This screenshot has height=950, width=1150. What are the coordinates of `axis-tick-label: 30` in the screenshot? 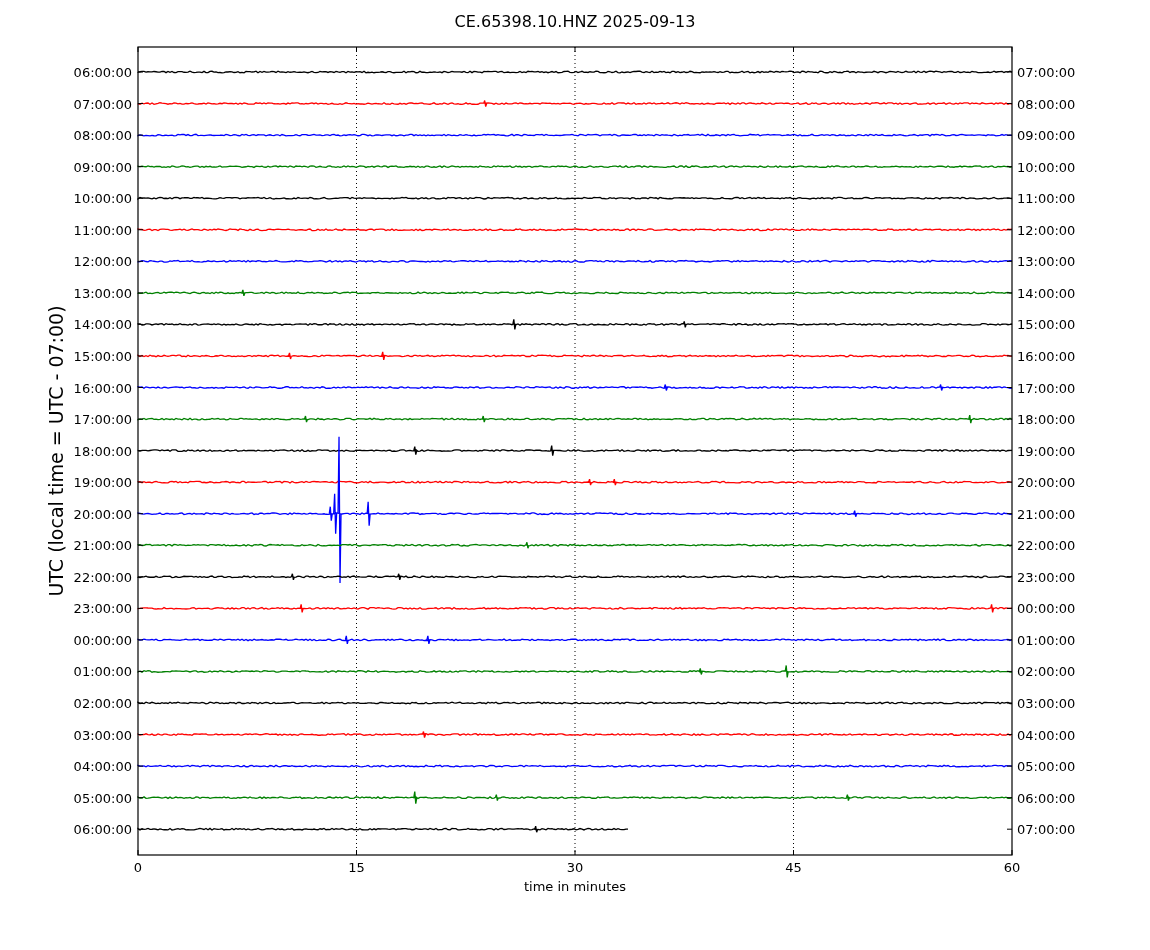 It's located at (575, 867).